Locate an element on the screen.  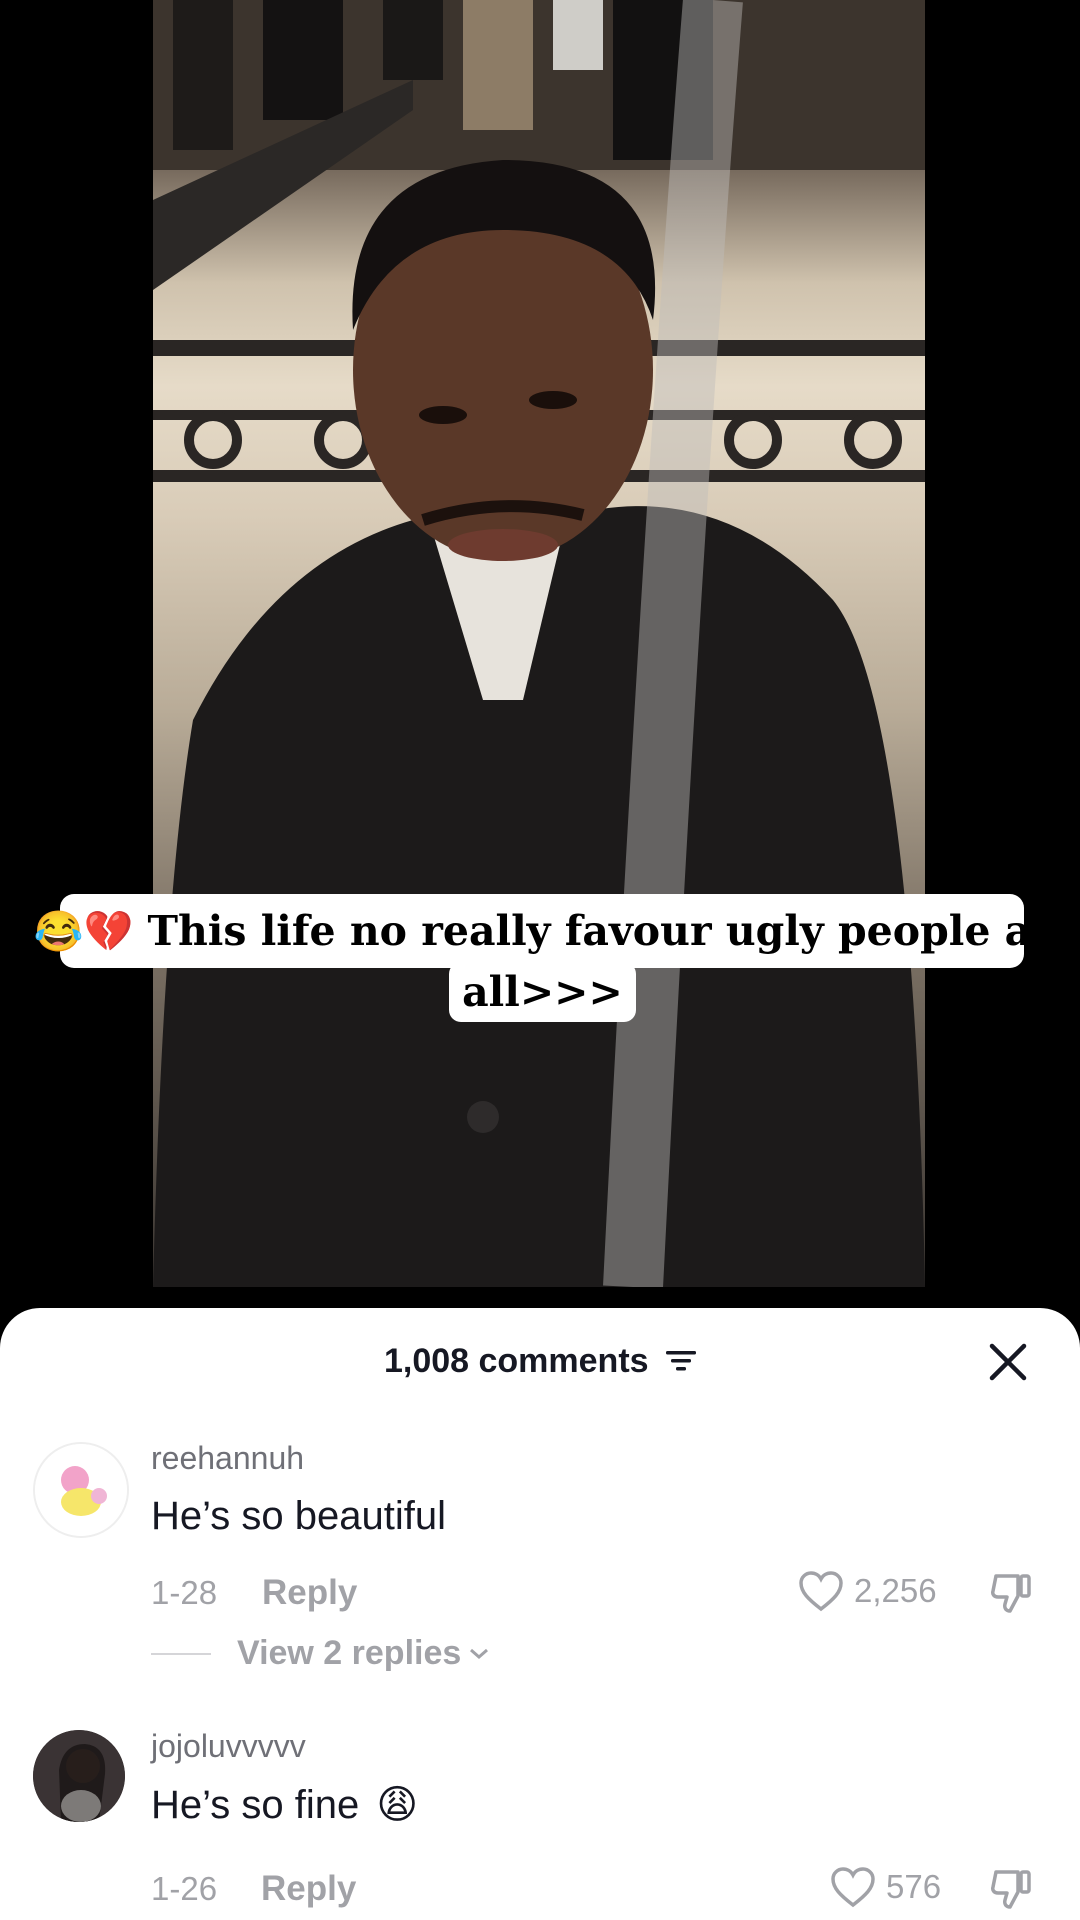
comment-text: He’s so fine 😩 is located at coordinates (284, 1805).